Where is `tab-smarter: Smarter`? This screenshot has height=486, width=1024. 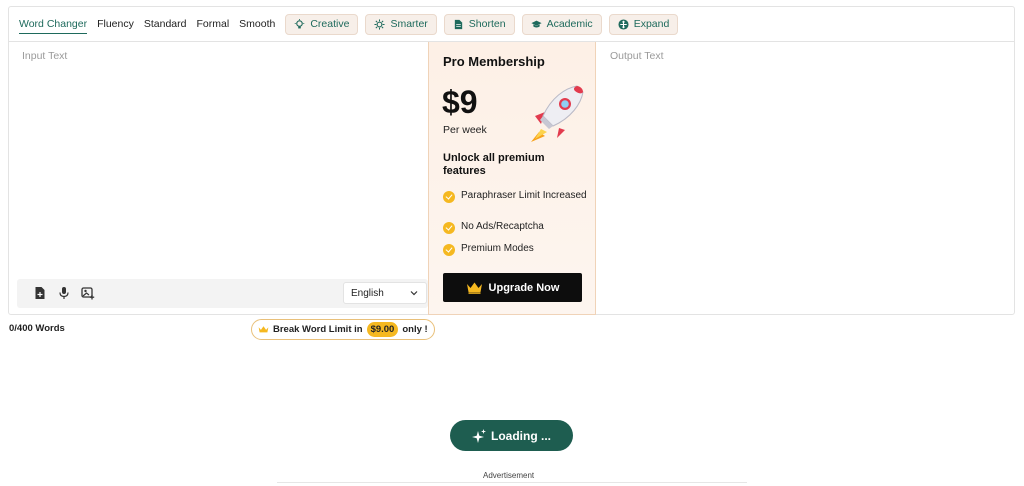 tab-smarter: Smarter is located at coordinates (401, 24).